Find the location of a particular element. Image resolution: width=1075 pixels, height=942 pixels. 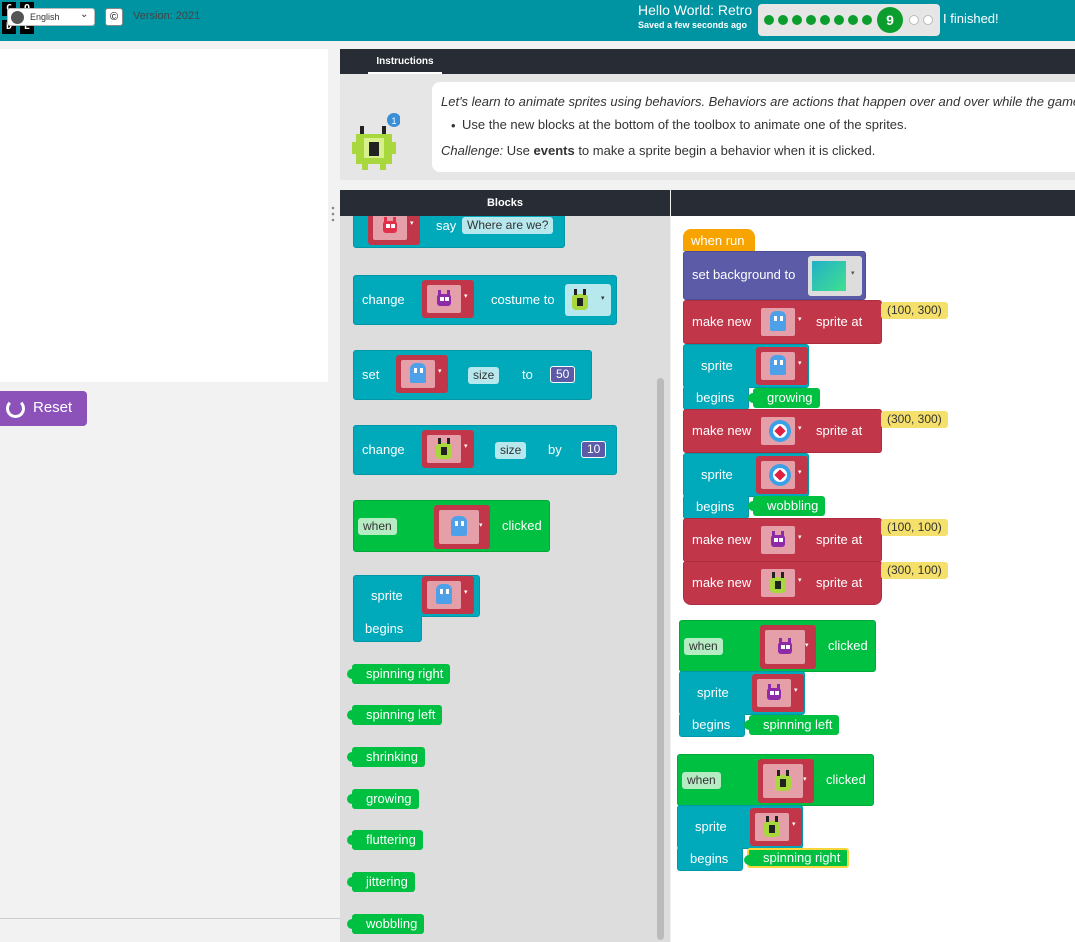

set-background-label: set background to is located at coordinates (744, 274).